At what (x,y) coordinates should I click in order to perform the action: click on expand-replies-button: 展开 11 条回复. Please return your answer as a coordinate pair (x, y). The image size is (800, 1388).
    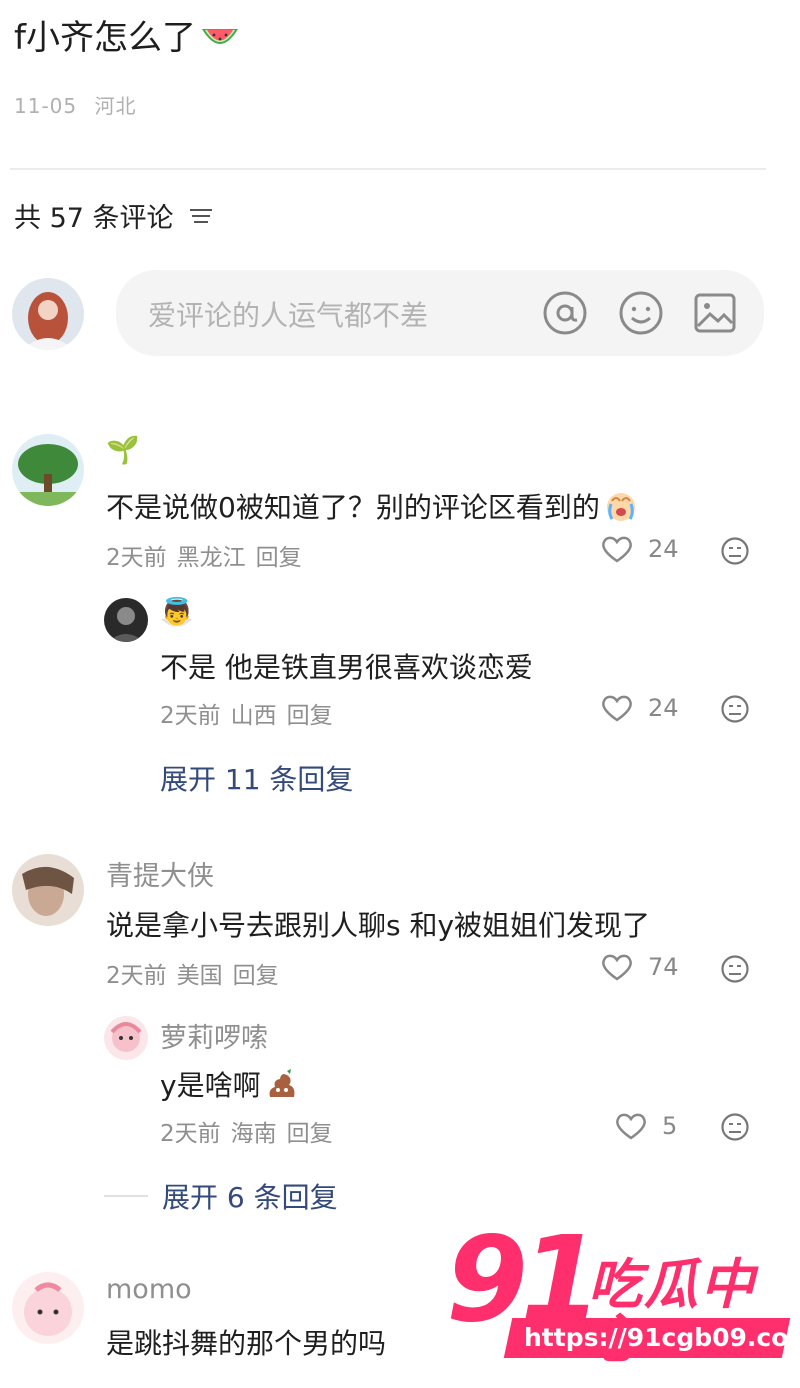
    Looking at the image, I should click on (256, 778).